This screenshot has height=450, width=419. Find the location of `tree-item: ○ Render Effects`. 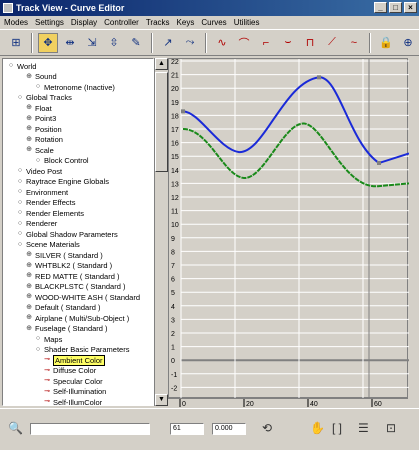

tree-item: ○ Render Effects is located at coordinates (46, 203).